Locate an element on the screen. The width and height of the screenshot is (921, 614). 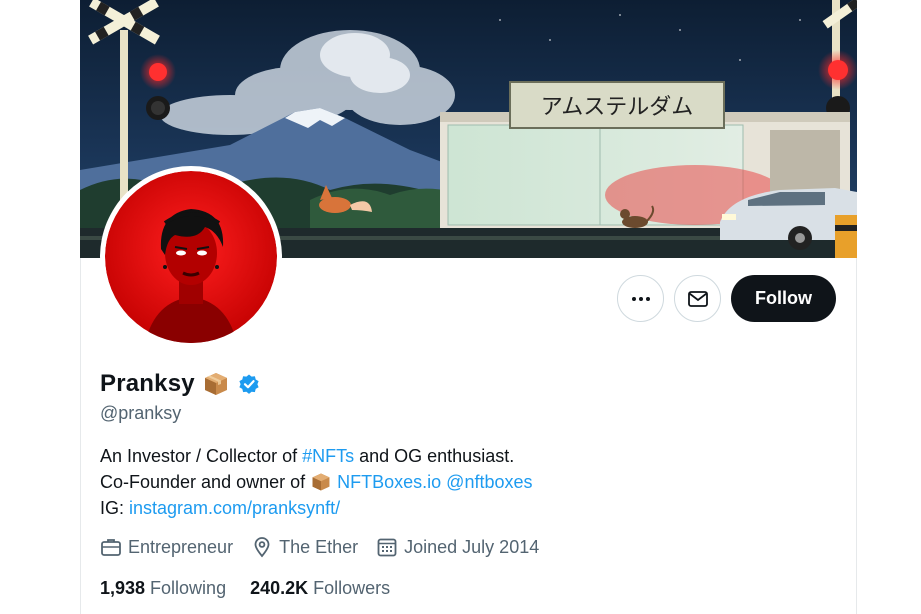
bio-text: Co-Founder and owner of is located at coordinates (203, 482).